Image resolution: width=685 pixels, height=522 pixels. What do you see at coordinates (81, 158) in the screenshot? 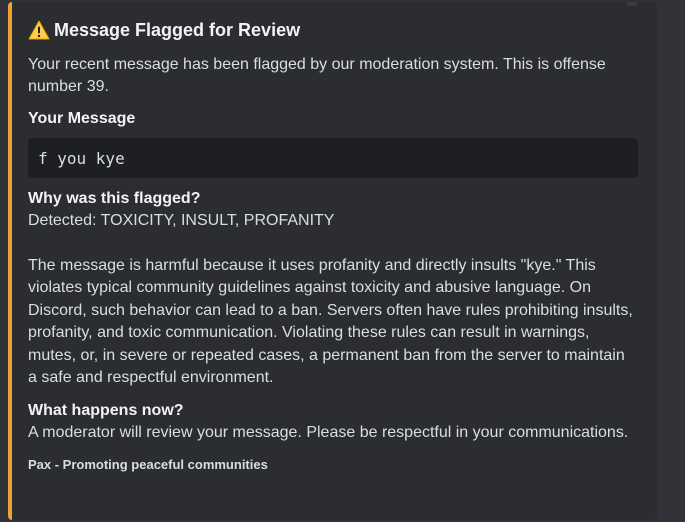
I see `flagged-message-text: f you kye` at bounding box center [81, 158].